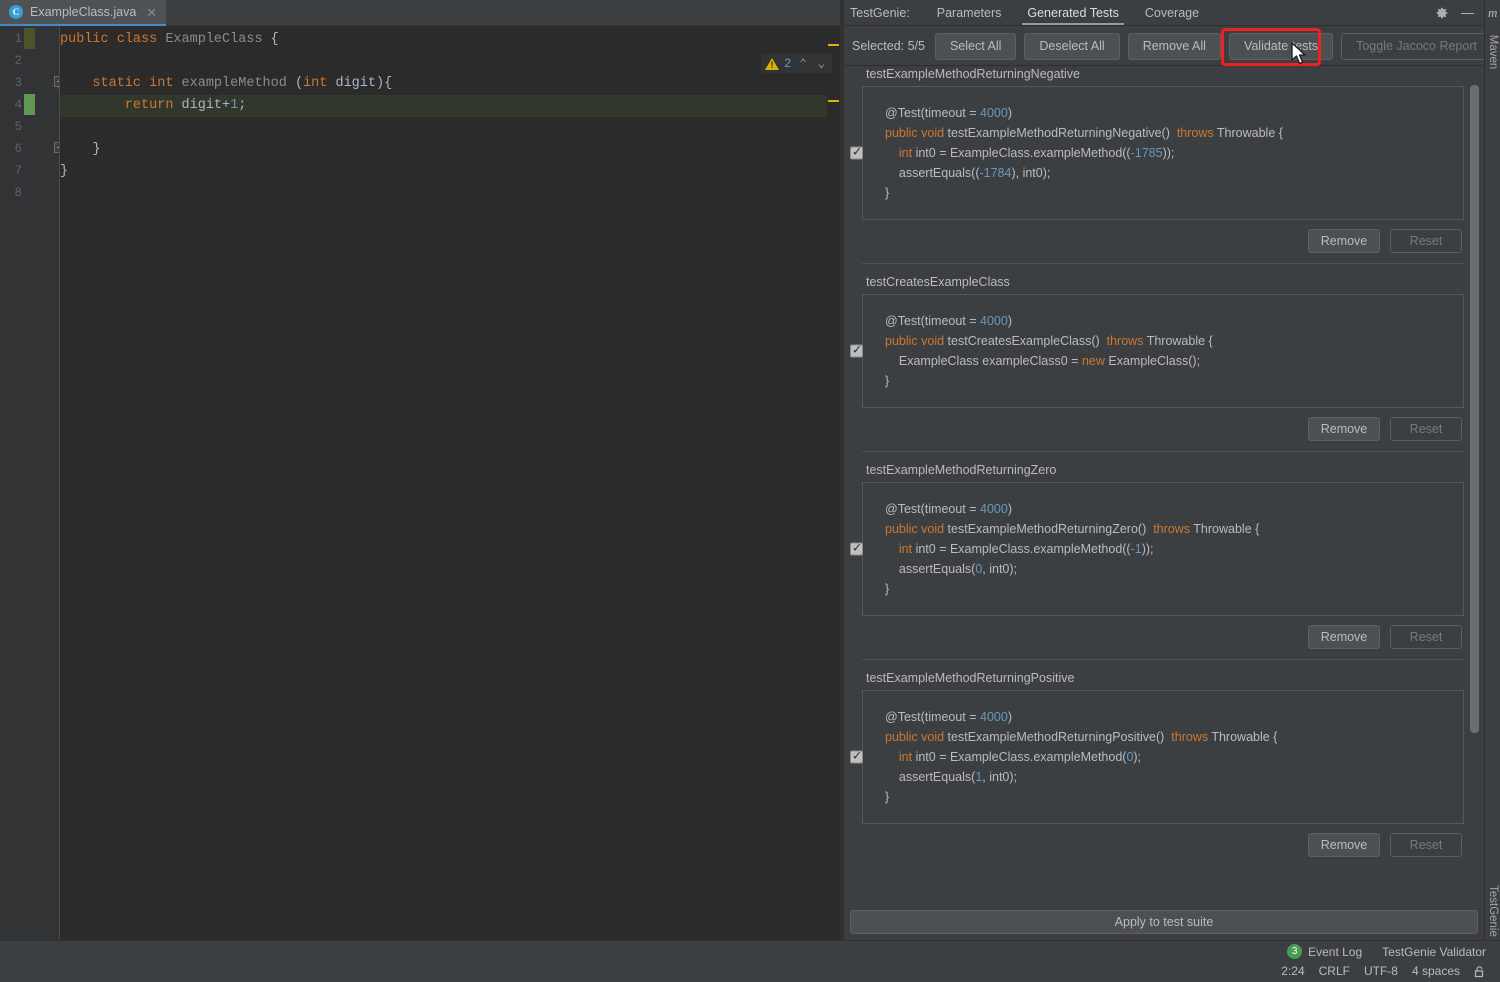  I want to click on test-code-token: -1784, so click(995, 173).